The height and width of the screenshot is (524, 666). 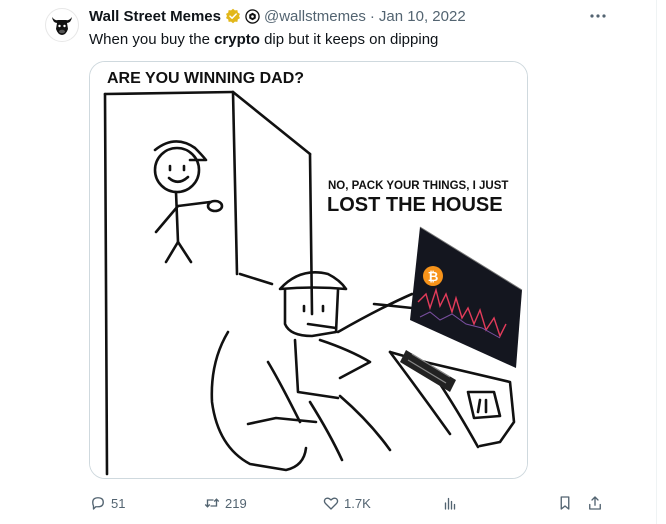 I want to click on share-icon, so click(x=595, y=503).